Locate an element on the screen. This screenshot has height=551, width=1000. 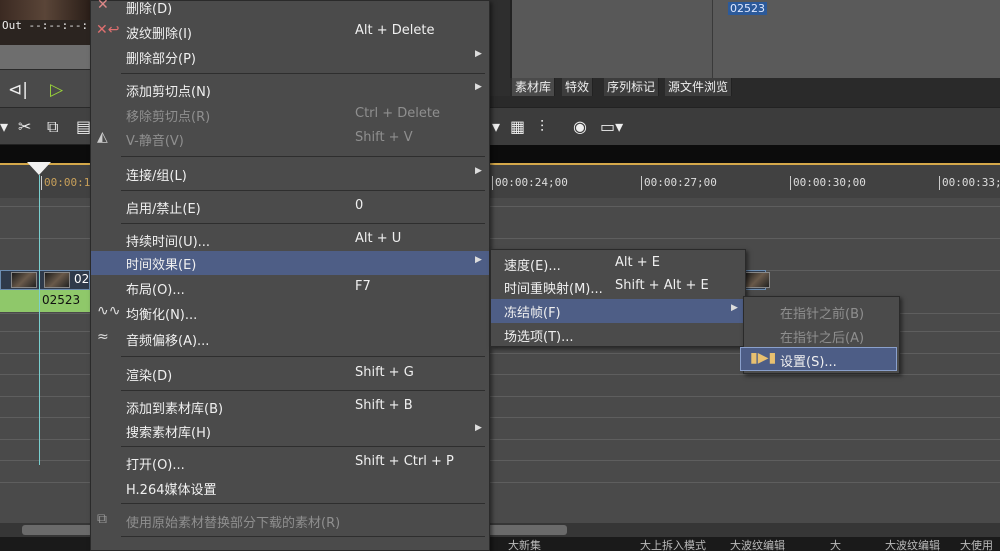
menu-item-shortcut: Alt + Delete is located at coordinates (395, 30).